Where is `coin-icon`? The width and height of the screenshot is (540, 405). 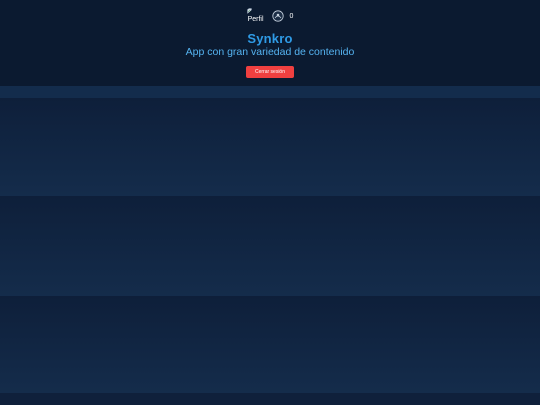 coin-icon is located at coordinates (277, 16).